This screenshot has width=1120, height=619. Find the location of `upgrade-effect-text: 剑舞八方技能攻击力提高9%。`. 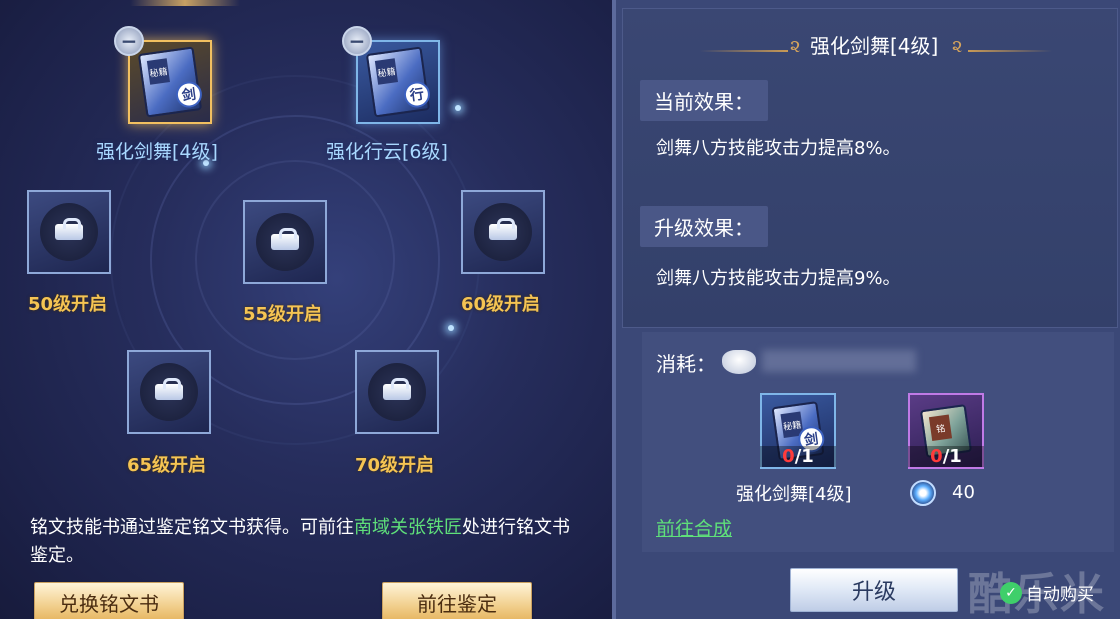

upgrade-effect-text: 剑舞八方技能攻击力提高9%。 is located at coordinates (778, 278).